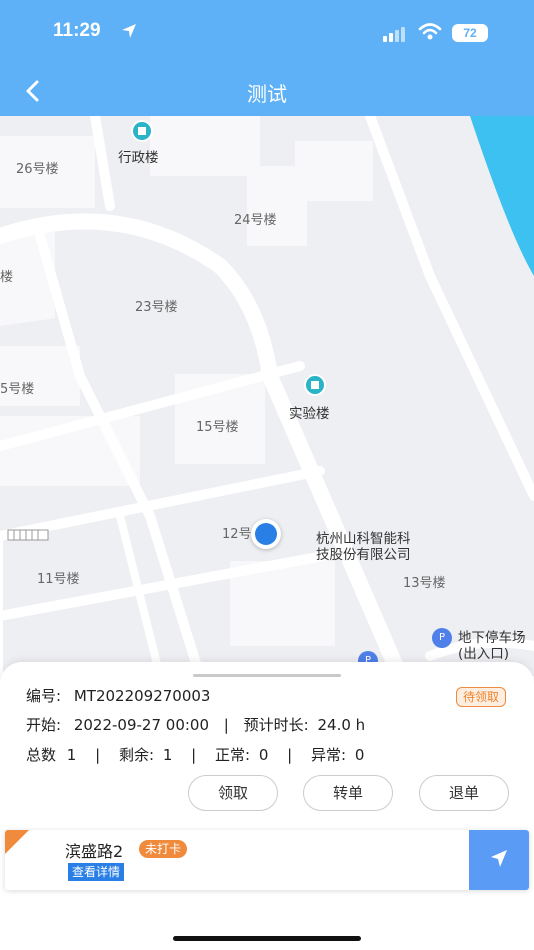  Describe the element at coordinates (232, 755) in the screenshot. I see `normal-label: 正常:` at that location.